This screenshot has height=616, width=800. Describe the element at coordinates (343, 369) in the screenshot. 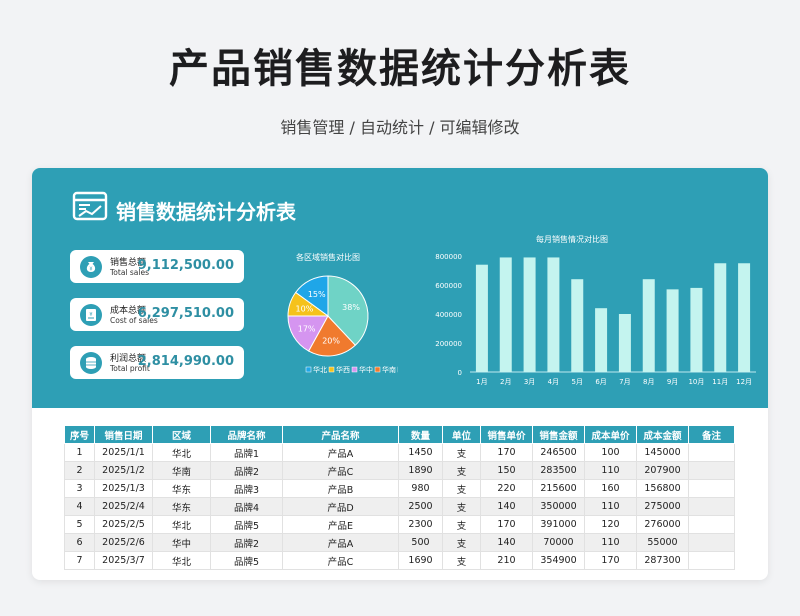

I see `legend-label: 华西` at that location.